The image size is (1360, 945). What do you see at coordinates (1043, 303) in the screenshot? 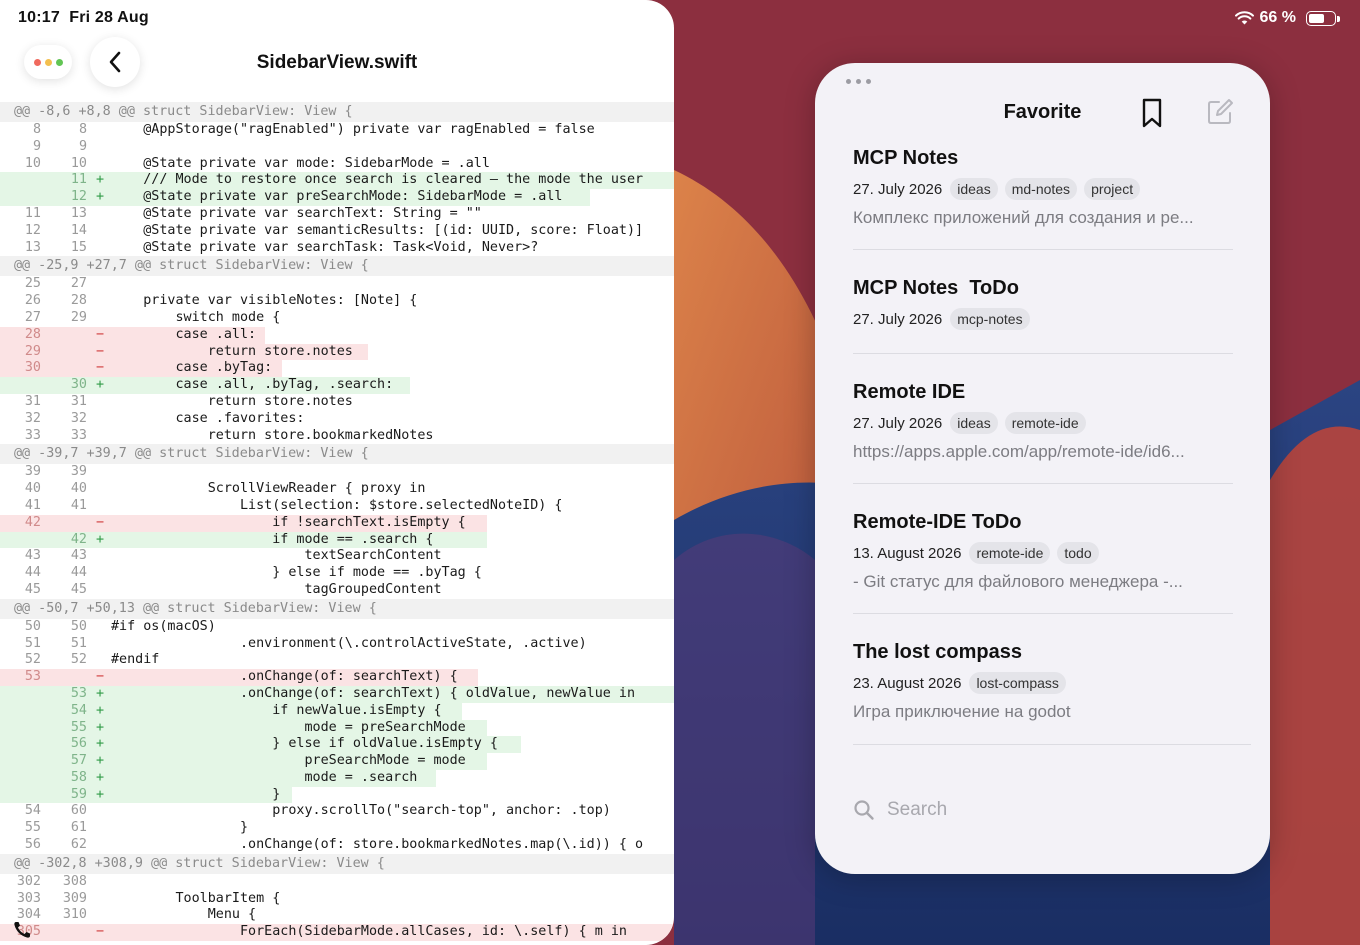
I see `favorite-note-item: MCP Notes ToDo 27. July 2026 mcp-notes` at bounding box center [1043, 303].